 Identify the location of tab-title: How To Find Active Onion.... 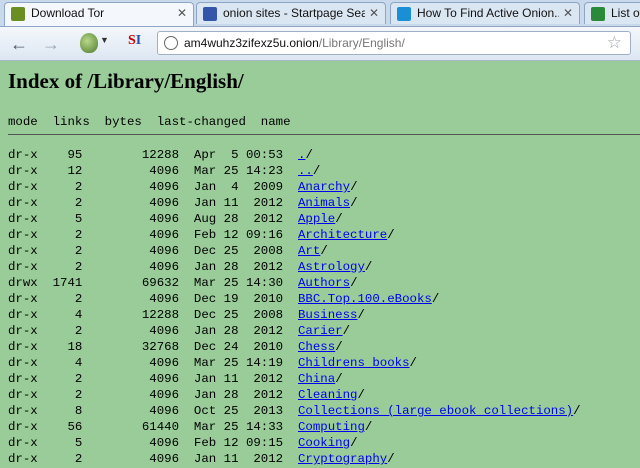
(488, 13).